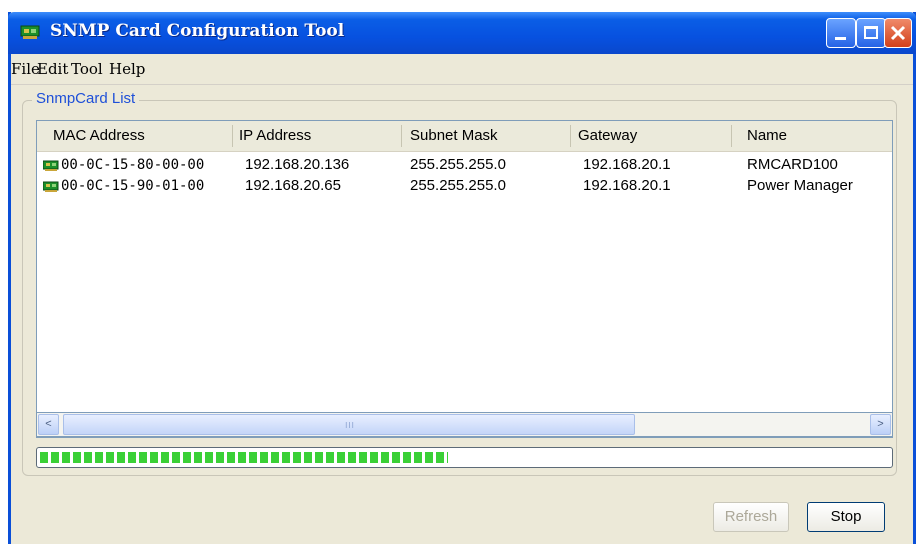 Image resolution: width=916 pixels, height=544 pixels. I want to click on progress-fill, so click(244, 457).